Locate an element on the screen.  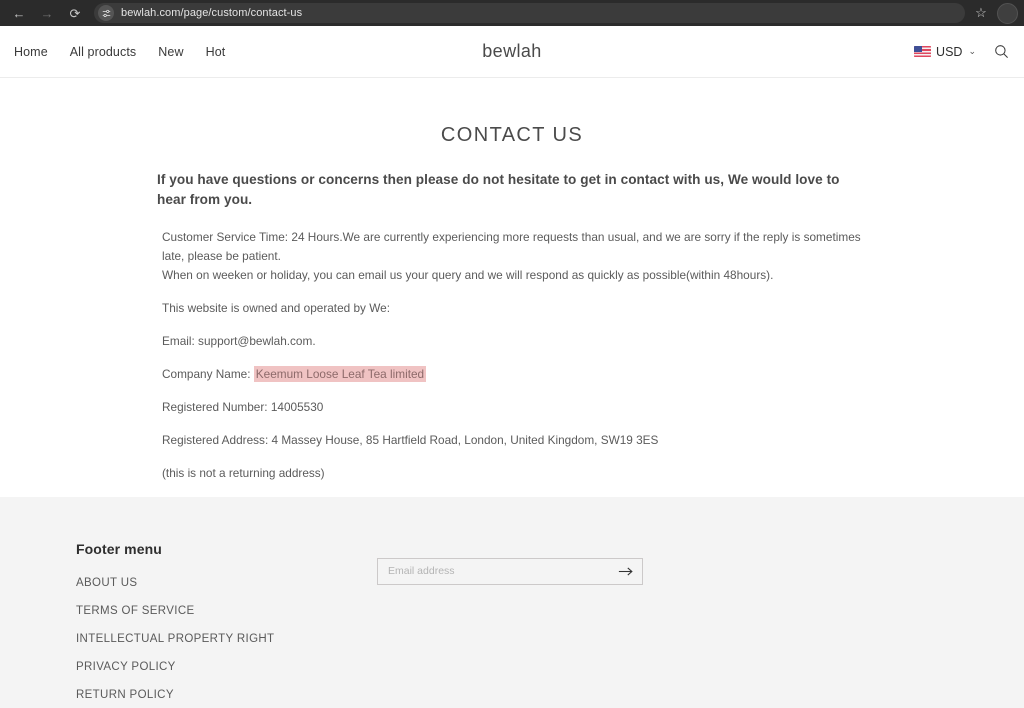
footer-link-return-policy: RETURN POLICY is located at coordinates (125, 695).